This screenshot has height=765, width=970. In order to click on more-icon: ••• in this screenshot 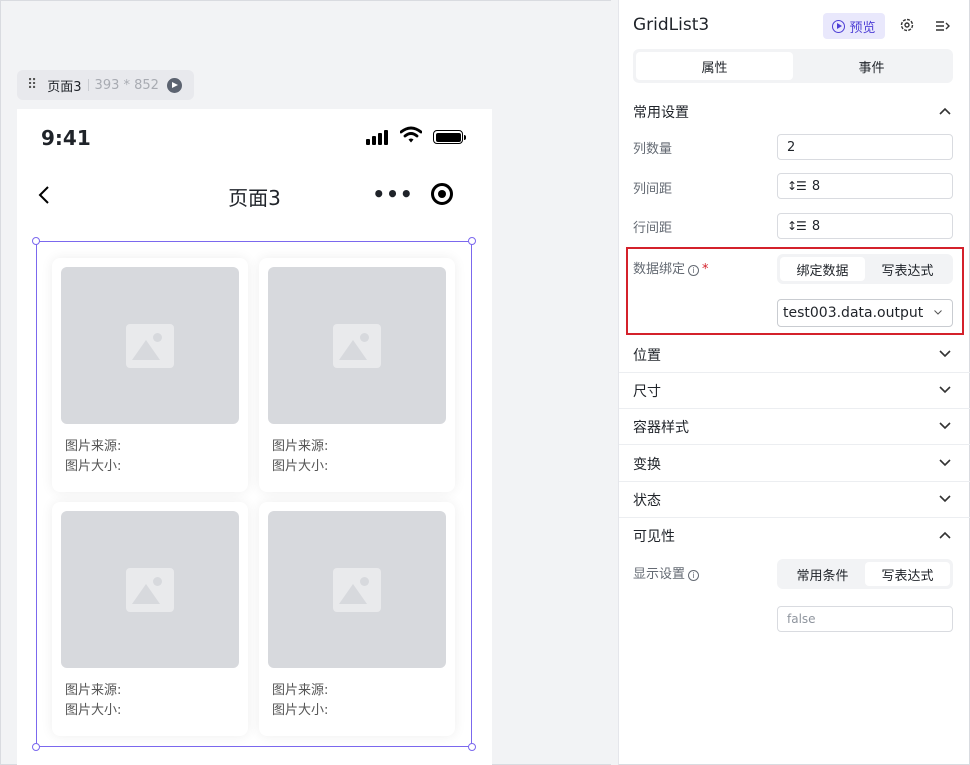, I will do `click(393, 194)`.